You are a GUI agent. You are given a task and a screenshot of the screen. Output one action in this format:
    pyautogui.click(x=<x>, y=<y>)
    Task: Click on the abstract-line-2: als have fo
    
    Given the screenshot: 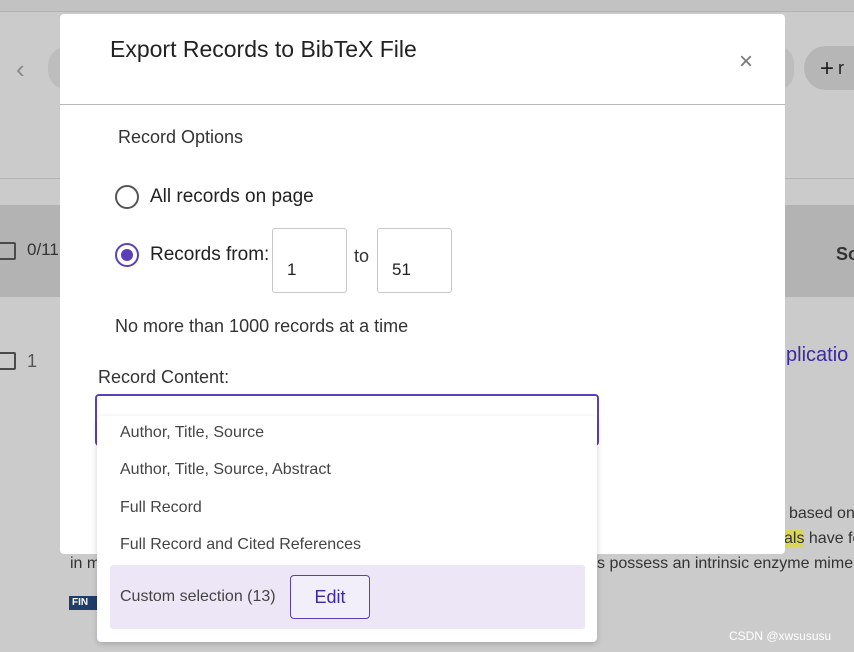 What is the action you would take?
    pyautogui.click(x=819, y=539)
    